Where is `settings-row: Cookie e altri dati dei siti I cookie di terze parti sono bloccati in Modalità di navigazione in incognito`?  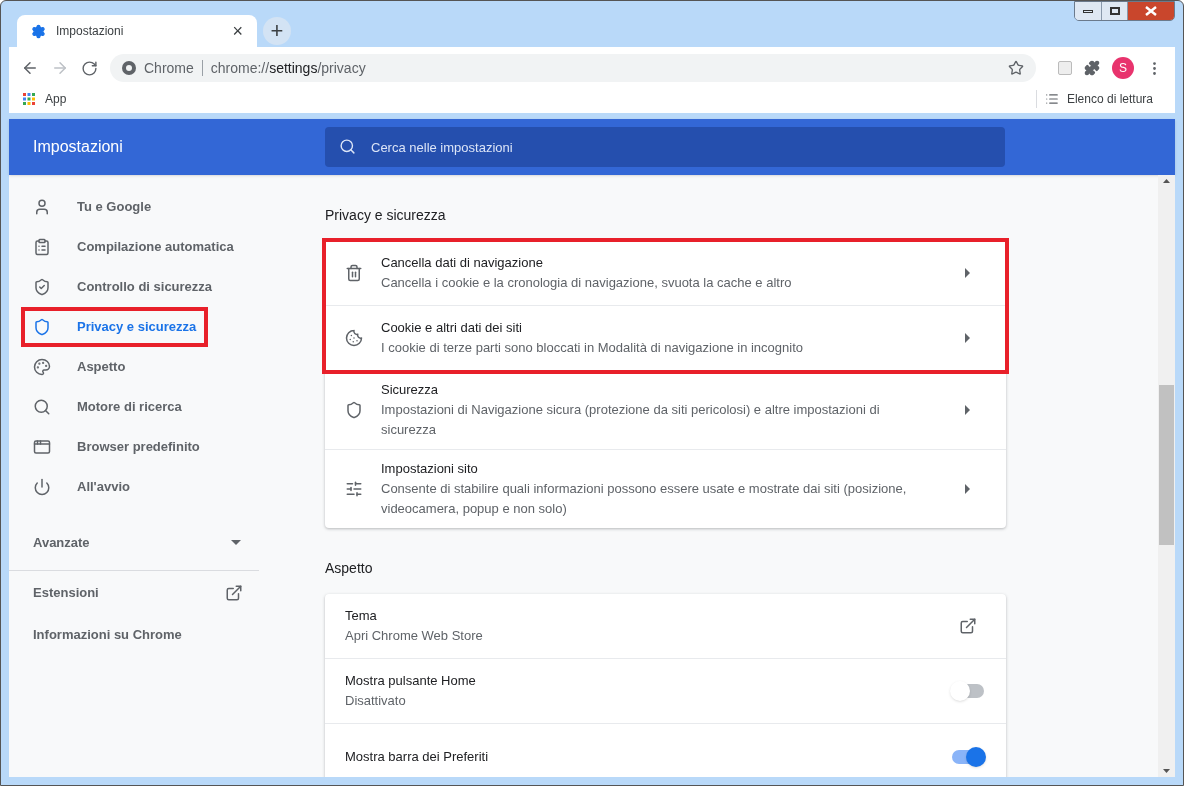
settings-row: Cookie e altri dati dei siti I cookie di terze parti sono bloccati in Modalità di navigazione in incognito is located at coordinates (665, 338).